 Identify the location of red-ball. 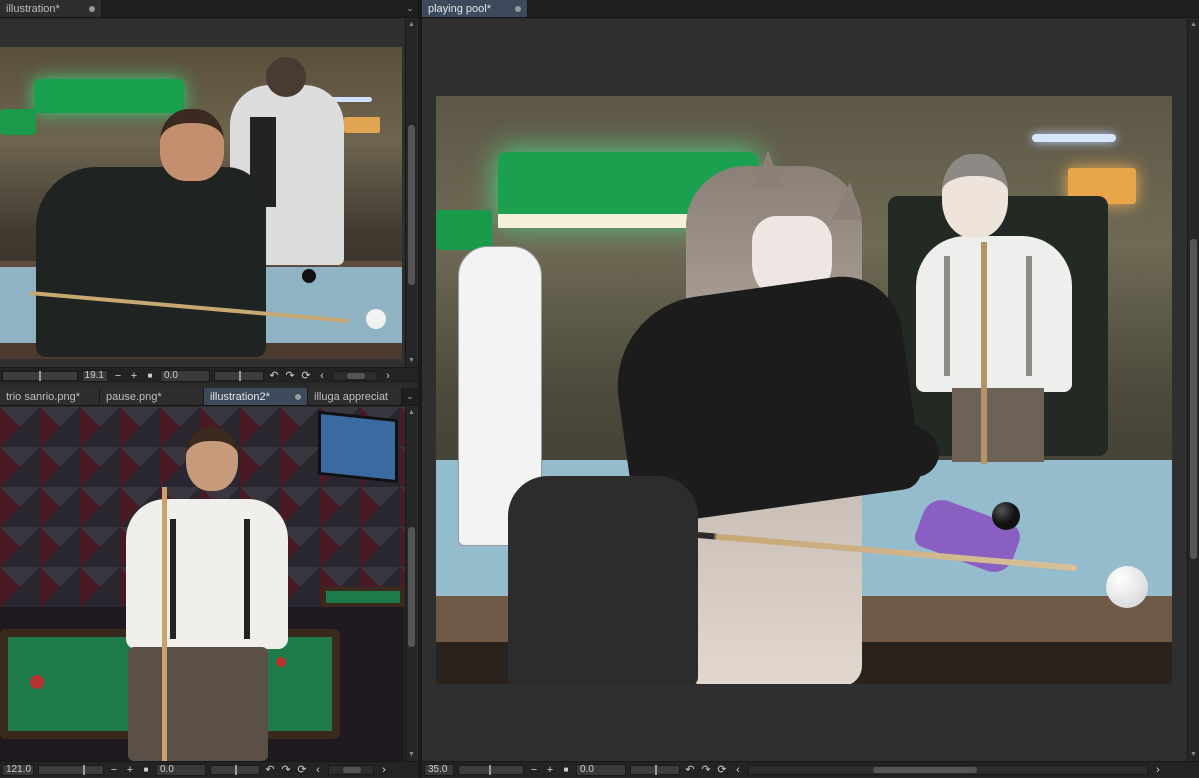
(281, 662).